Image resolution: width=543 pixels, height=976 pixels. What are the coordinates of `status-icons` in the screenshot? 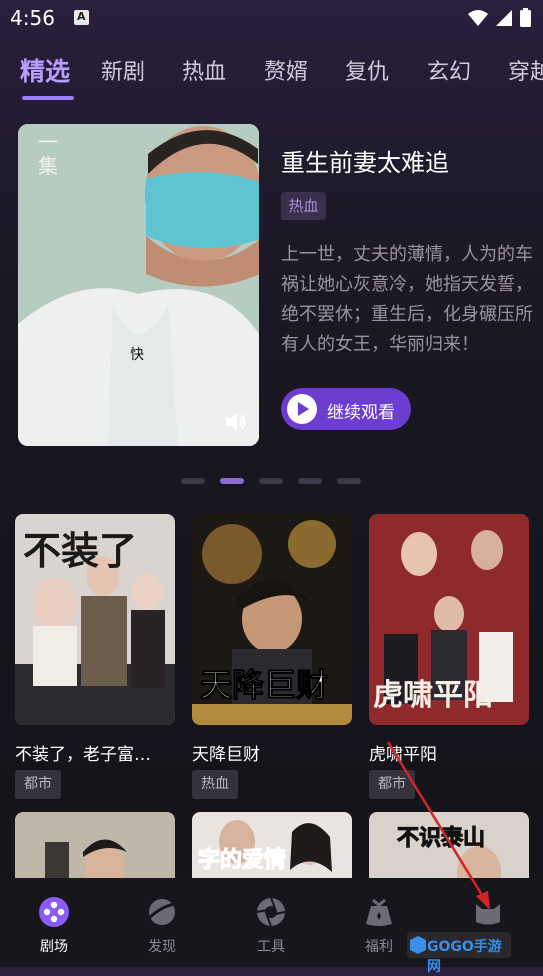 It's located at (499, 17).